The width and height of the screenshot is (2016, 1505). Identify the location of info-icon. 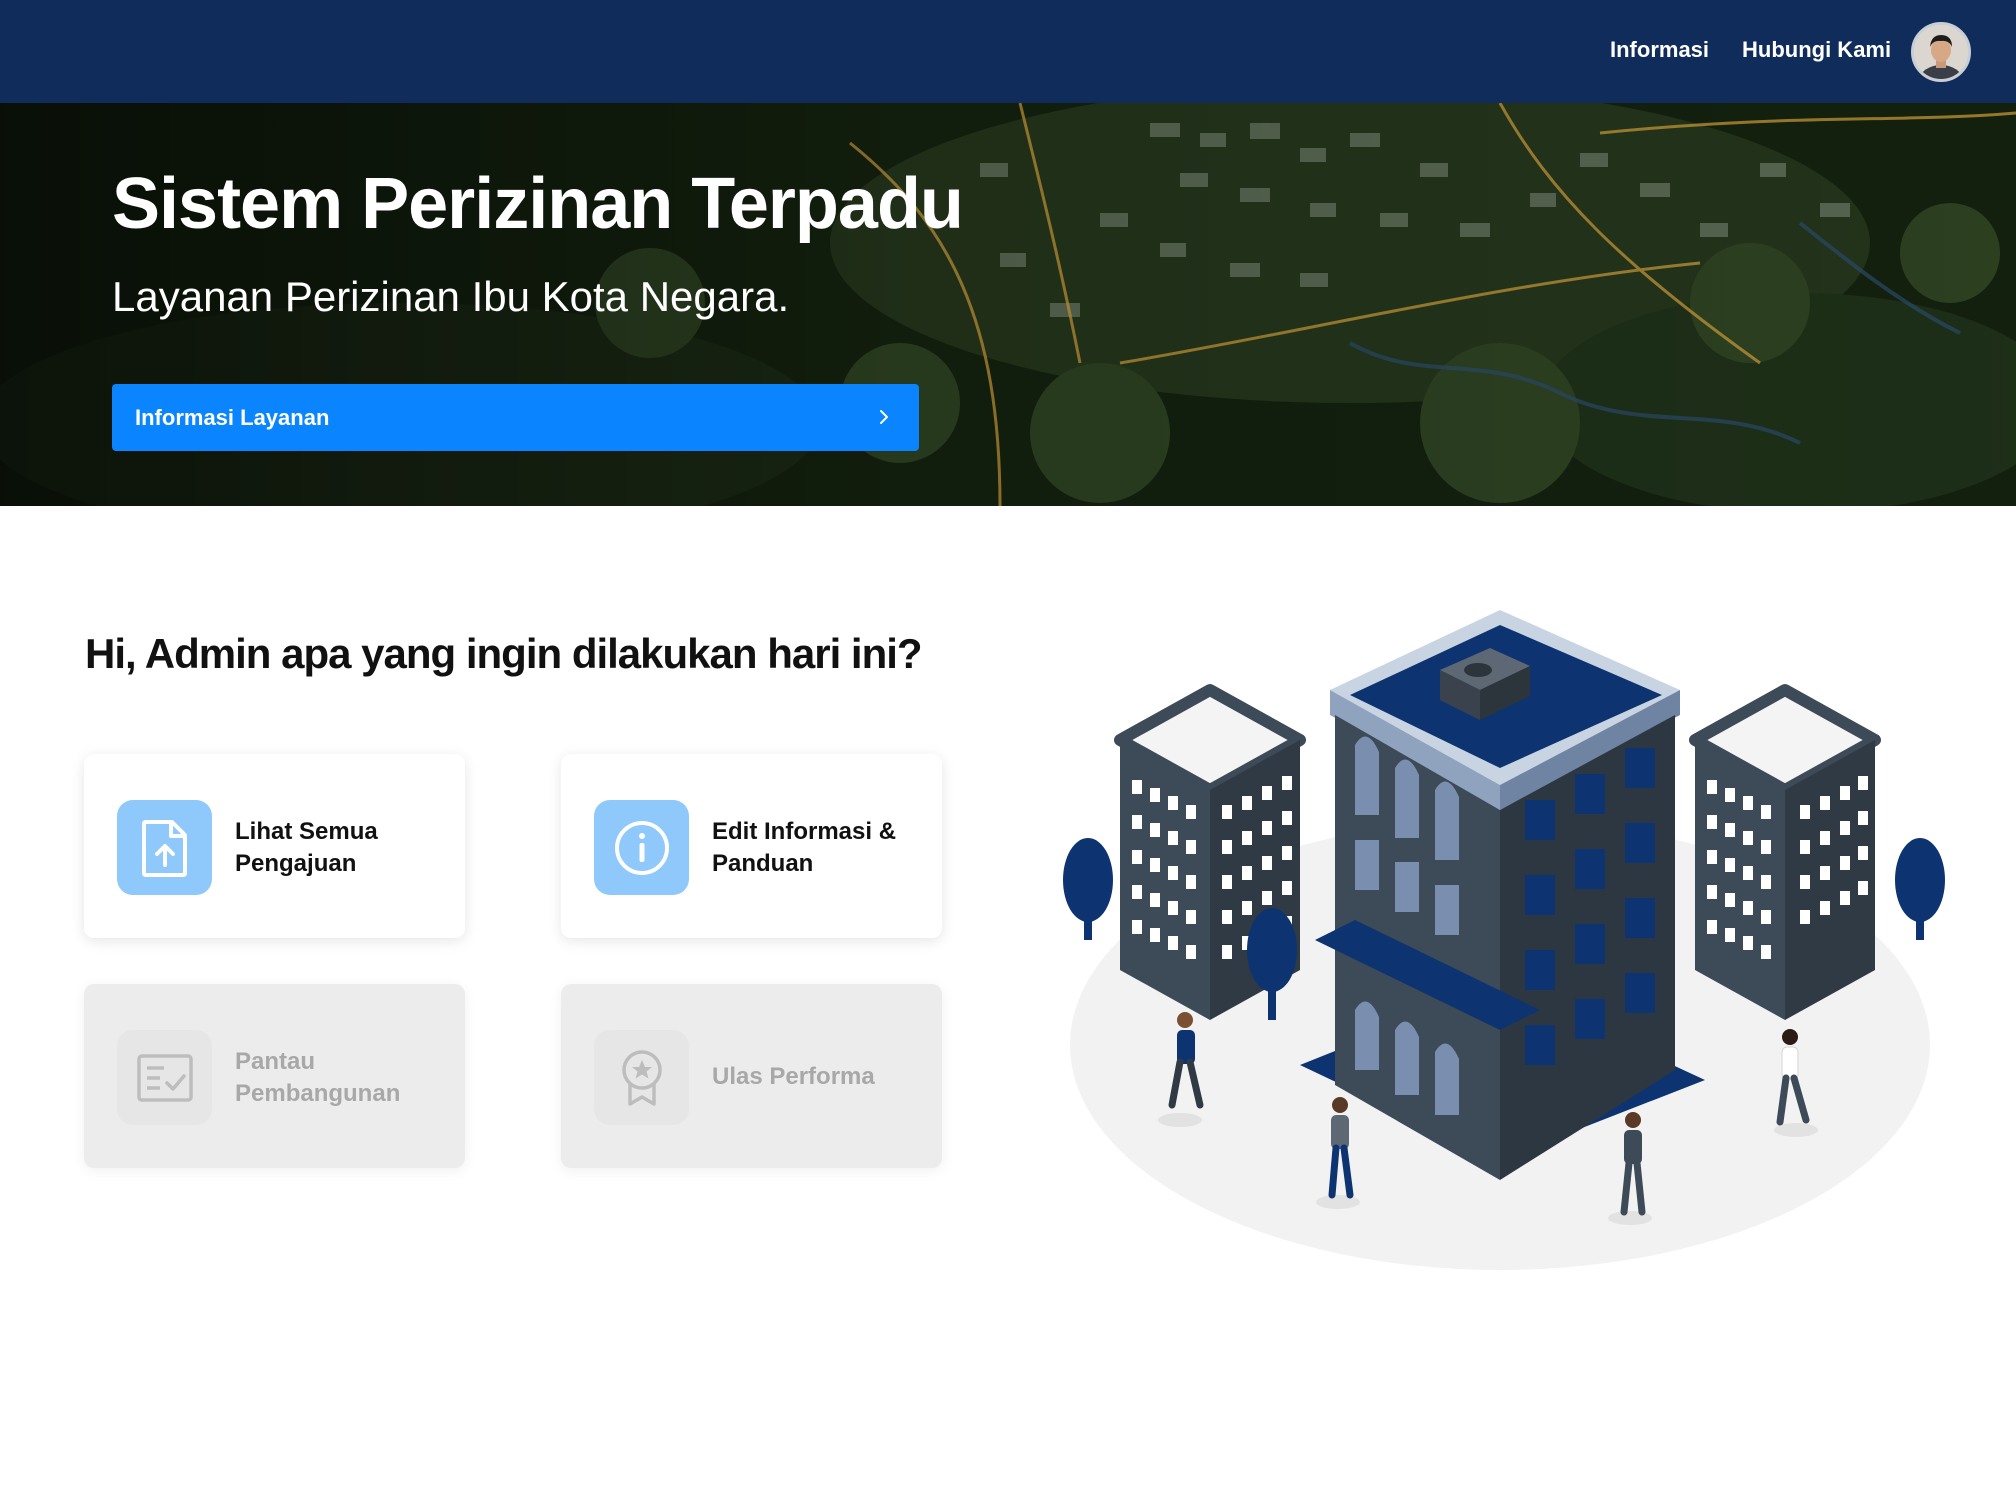
(641, 847).